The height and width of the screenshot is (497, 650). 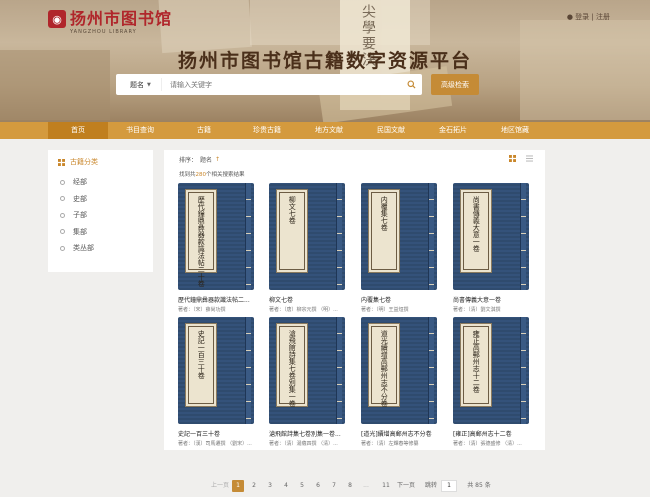 I want to click on sidebar-title: 古籍分类, so click(x=84, y=162).